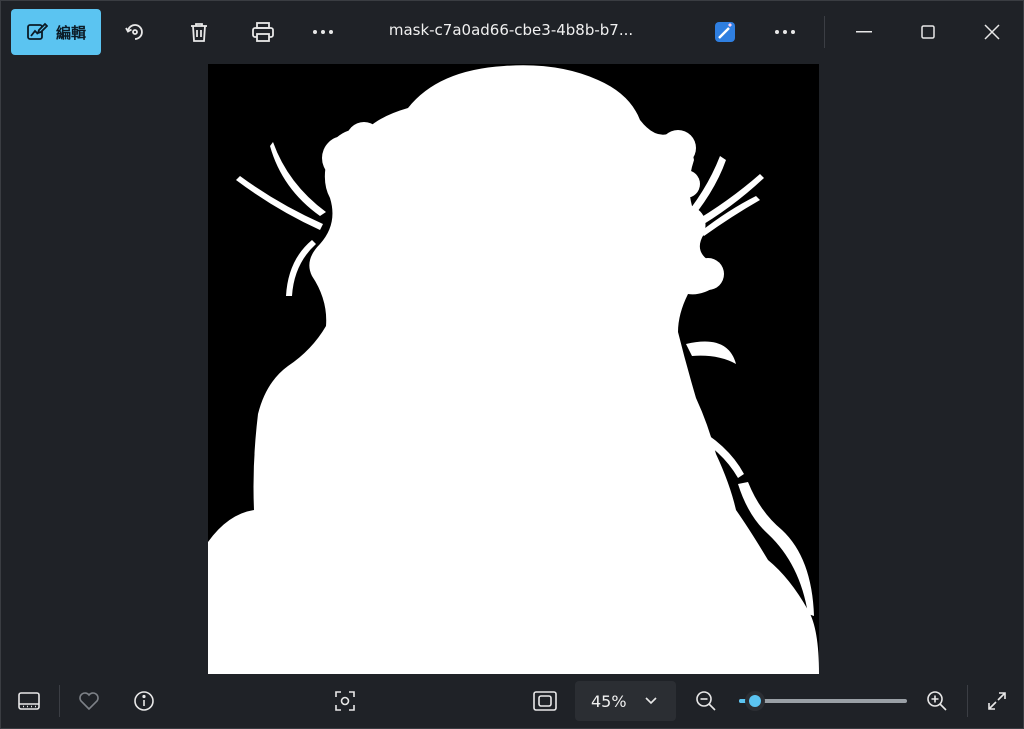  I want to click on zoom-in-button, so click(937, 701).